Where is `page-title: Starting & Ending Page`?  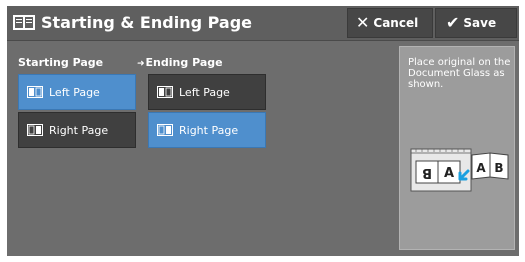
page-title: Starting & Ending Page is located at coordinates (146, 22).